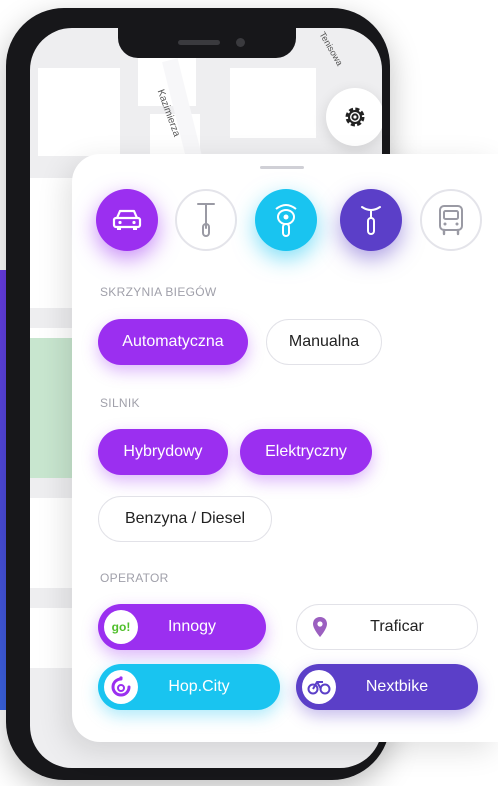 Image resolution: width=498 pixels, height=786 pixels. I want to click on chip-automatic: Automatyczna, so click(173, 342).